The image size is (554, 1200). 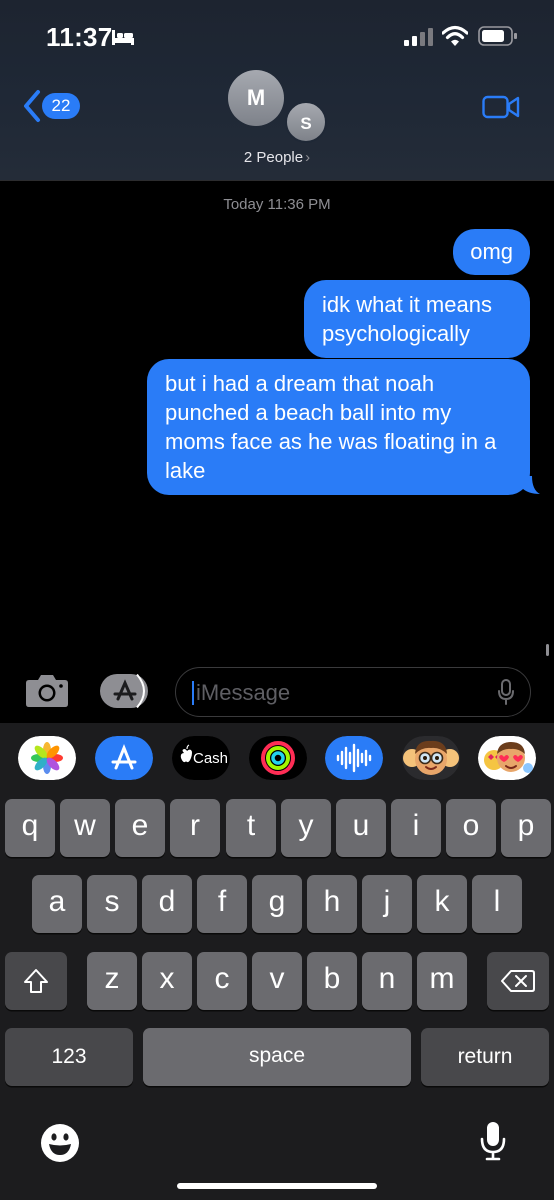 What do you see at coordinates (442, 904) in the screenshot?
I see `key-k: k` at bounding box center [442, 904].